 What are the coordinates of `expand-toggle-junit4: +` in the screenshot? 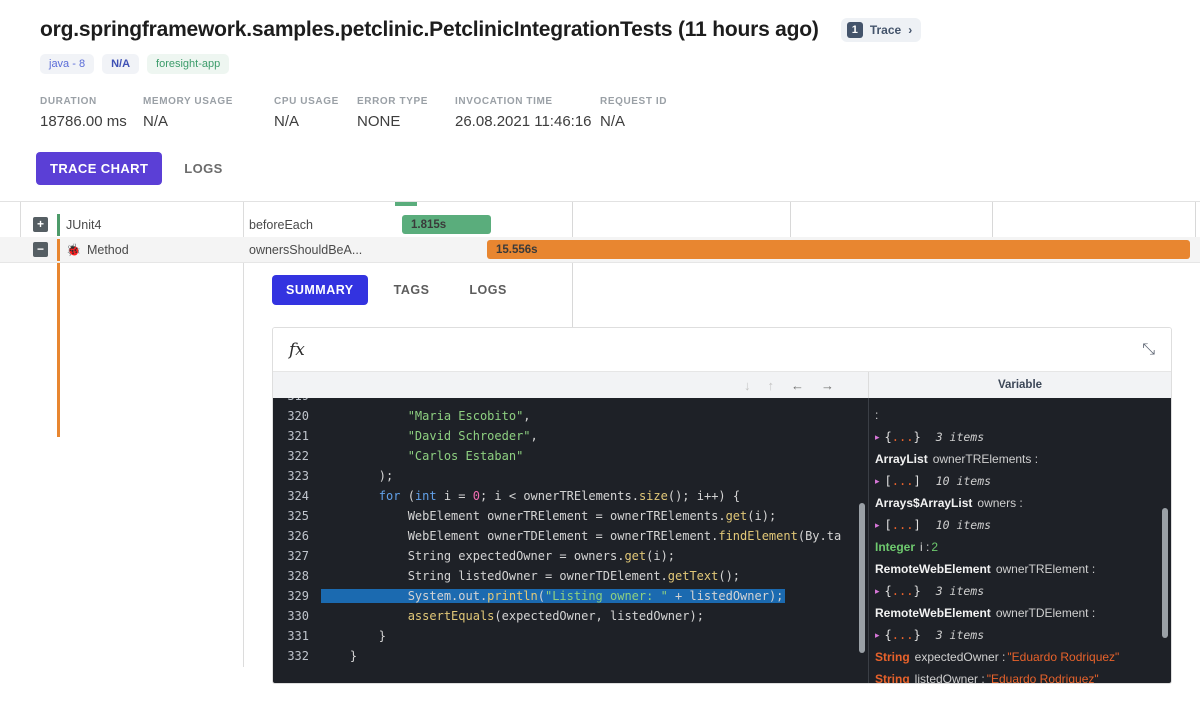 It's located at (40, 224).